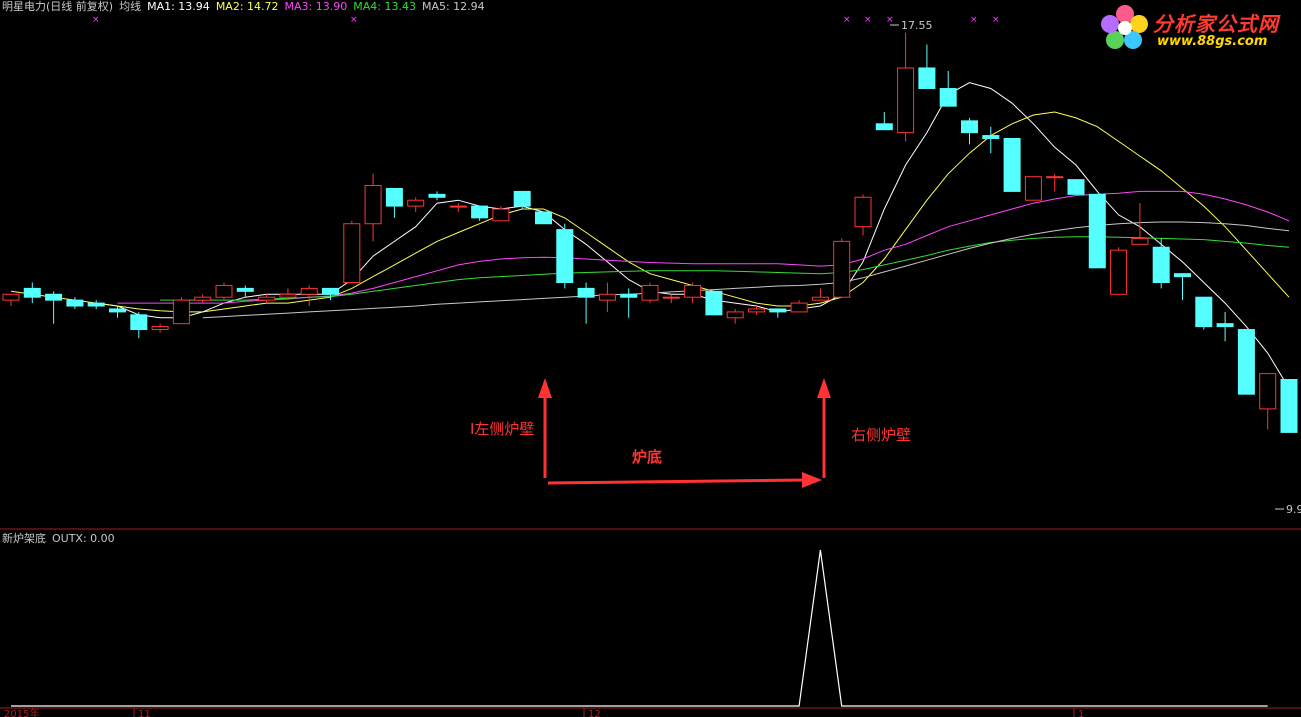  Describe the element at coordinates (21, 712) in the screenshot. I see `x-axis-label: 2015年` at that location.